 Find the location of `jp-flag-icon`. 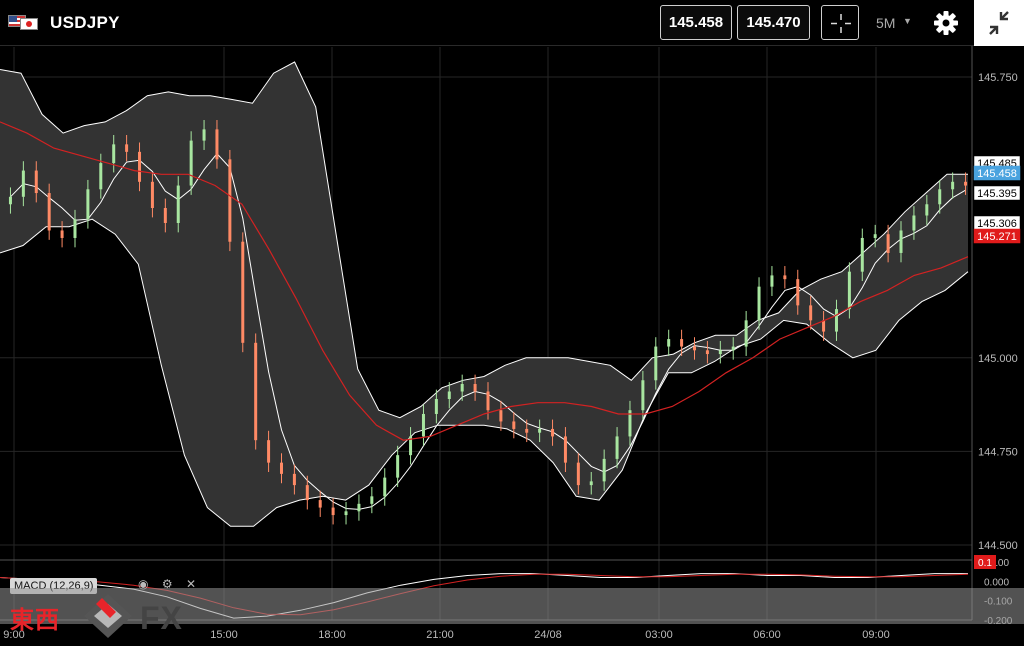

jp-flag-icon is located at coordinates (29, 24).